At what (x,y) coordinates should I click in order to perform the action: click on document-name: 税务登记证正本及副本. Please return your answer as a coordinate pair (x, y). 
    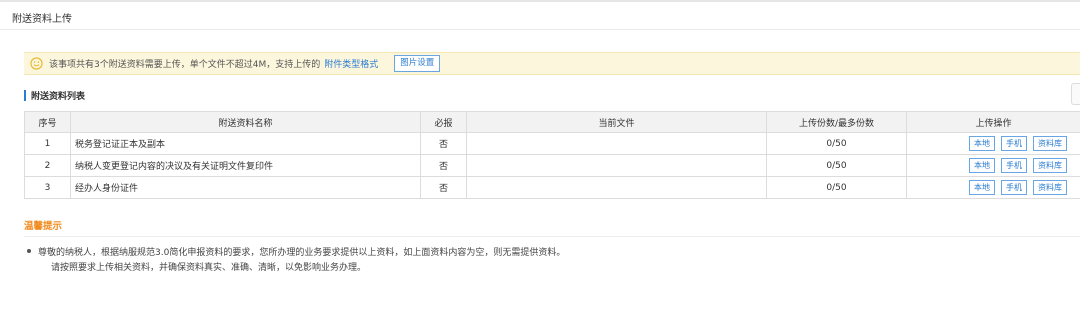
    Looking at the image, I should click on (245, 143).